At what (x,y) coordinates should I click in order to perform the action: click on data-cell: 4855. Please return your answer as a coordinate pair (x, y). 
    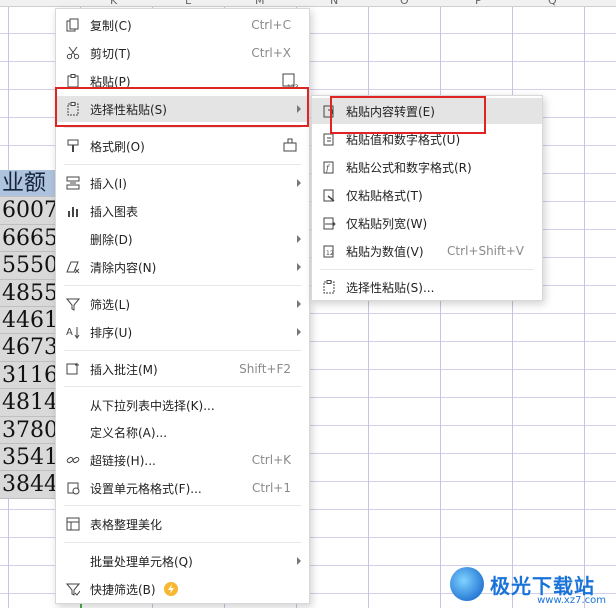
    Looking at the image, I should click on (28, 293).